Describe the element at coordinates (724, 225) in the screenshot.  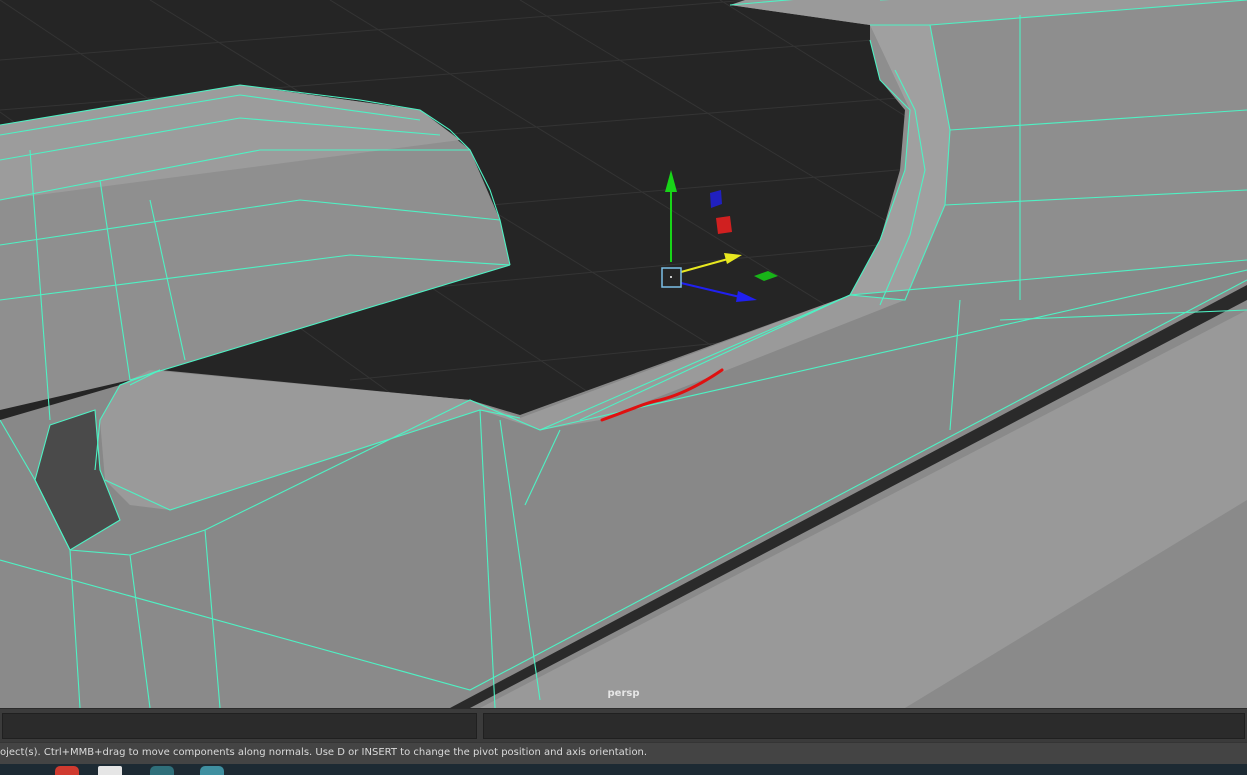
I see `yz-plane-handle` at that location.